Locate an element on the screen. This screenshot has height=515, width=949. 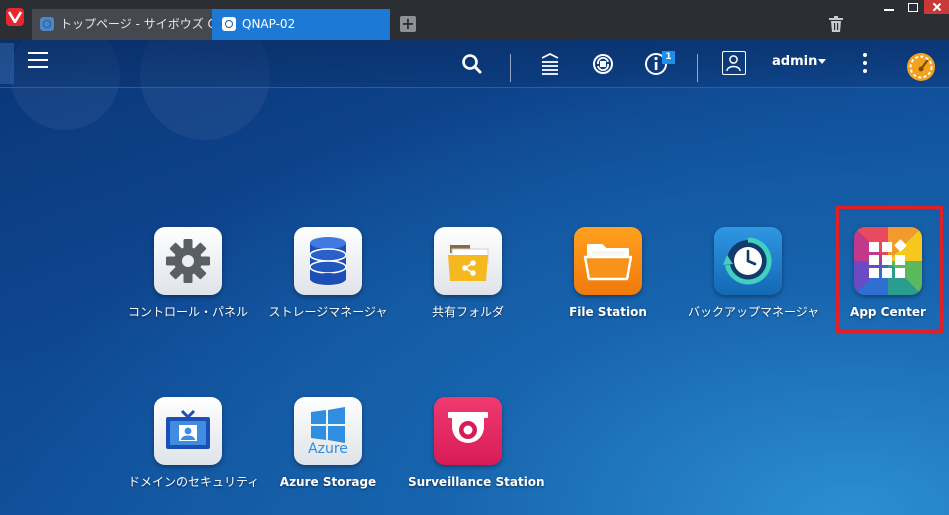
database-icon is located at coordinates (328, 261).